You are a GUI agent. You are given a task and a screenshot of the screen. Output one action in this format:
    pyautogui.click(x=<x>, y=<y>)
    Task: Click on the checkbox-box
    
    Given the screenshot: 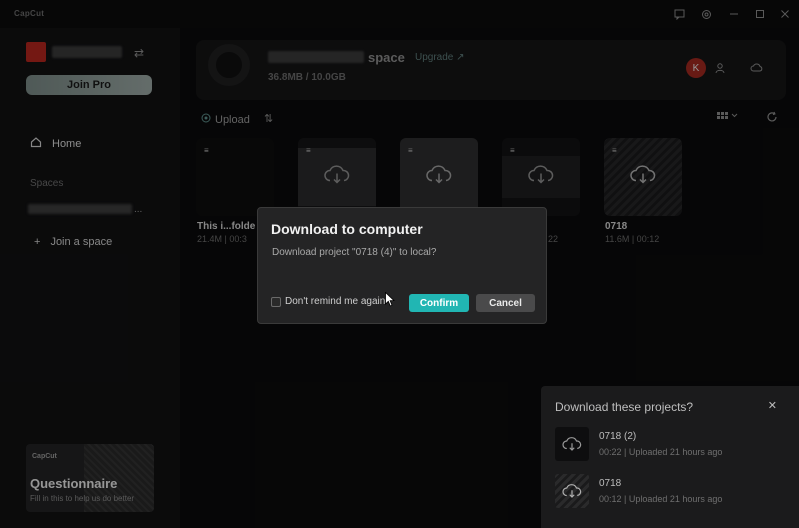 What is the action you would take?
    pyautogui.click(x=276, y=301)
    